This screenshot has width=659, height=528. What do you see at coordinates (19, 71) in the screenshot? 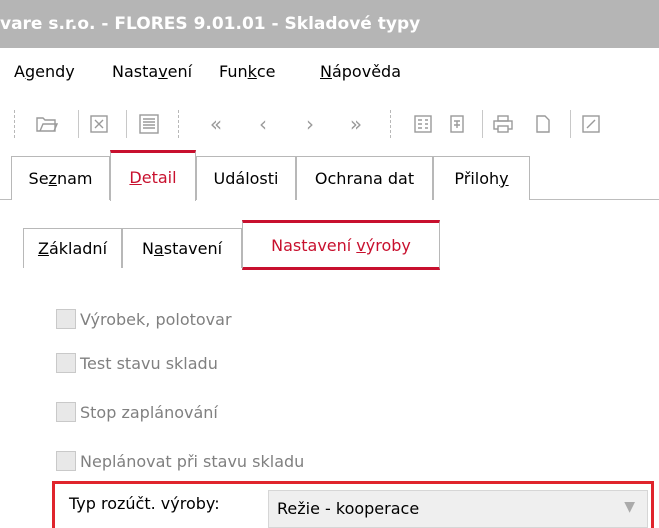
I see `menu-label-part: A` at bounding box center [19, 71].